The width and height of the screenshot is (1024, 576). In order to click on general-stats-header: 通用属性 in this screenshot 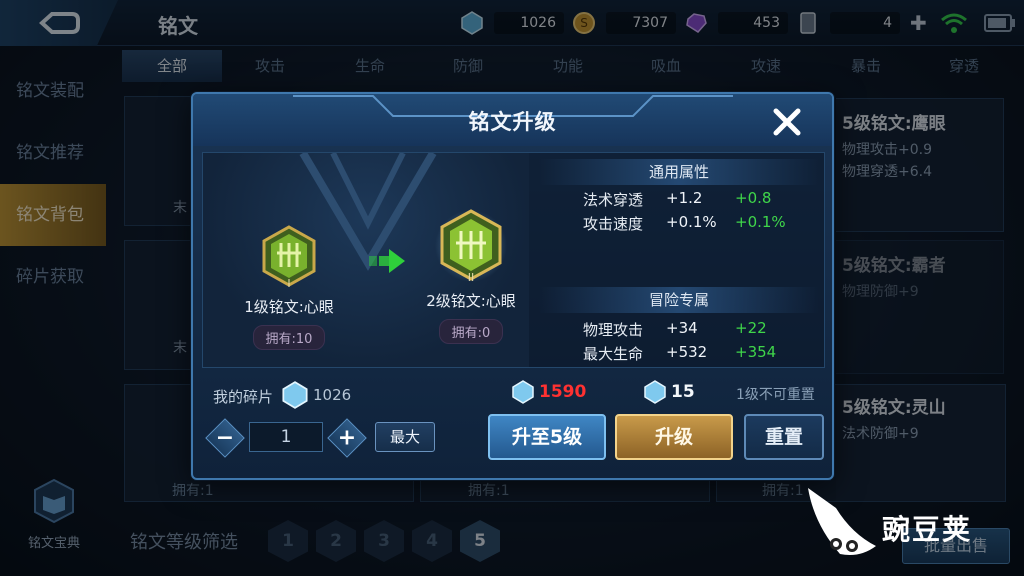, I will do `click(679, 172)`.